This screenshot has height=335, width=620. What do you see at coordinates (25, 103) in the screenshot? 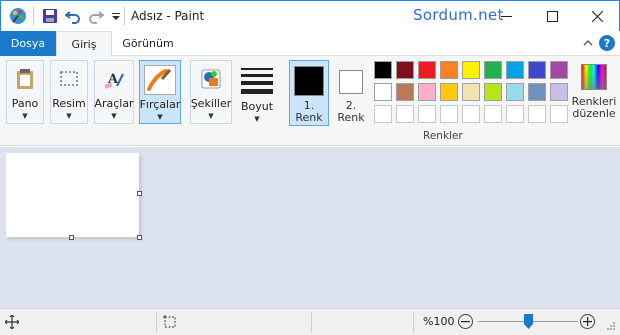
I see `clipboard-label: Pano` at bounding box center [25, 103].